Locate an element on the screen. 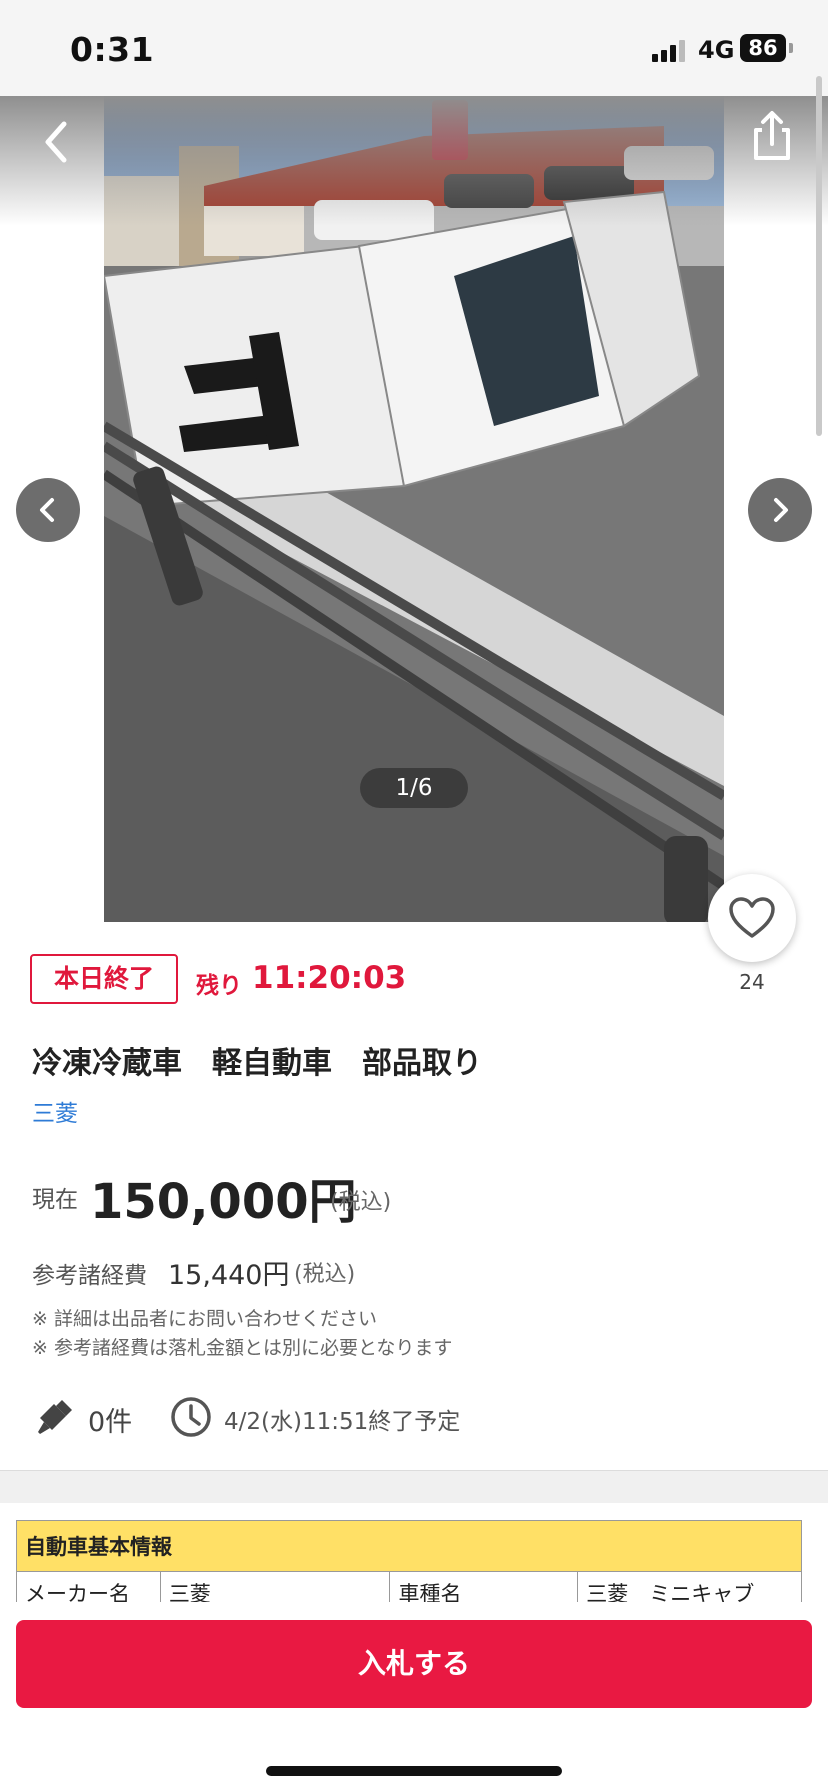  heart-icon is located at coordinates (752, 917).